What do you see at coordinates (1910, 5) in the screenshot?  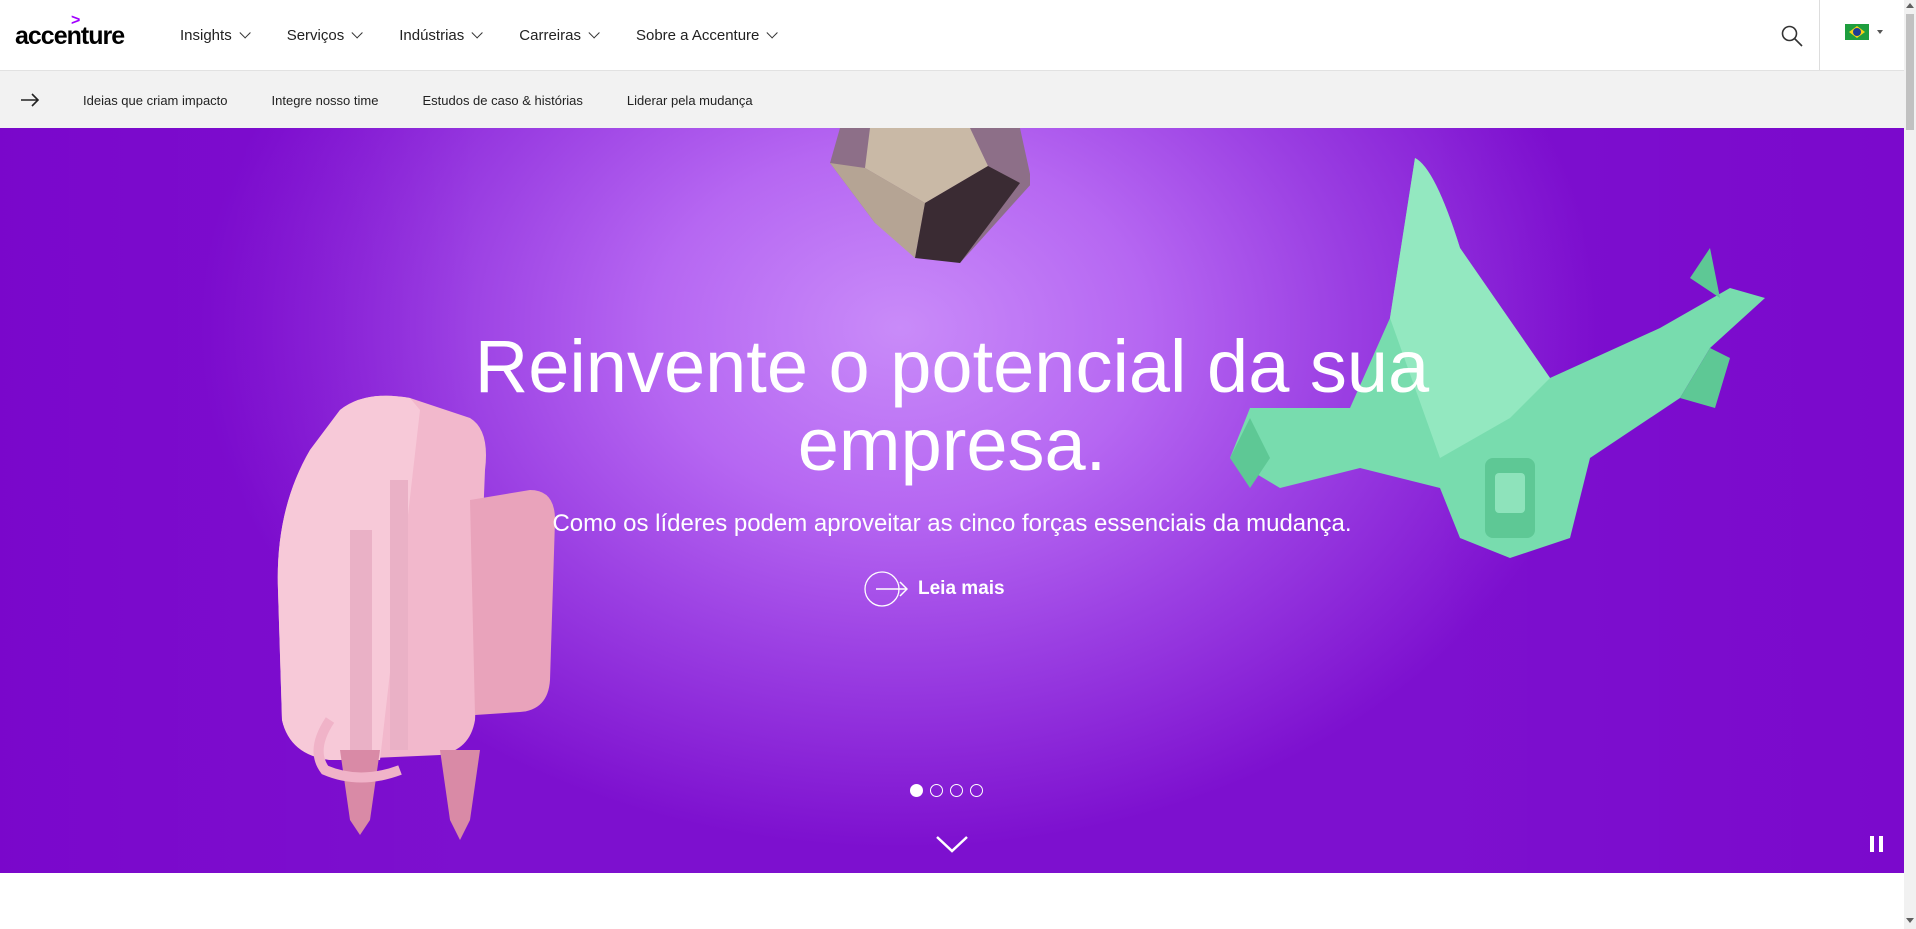 I see `scroll-up-icon` at bounding box center [1910, 5].